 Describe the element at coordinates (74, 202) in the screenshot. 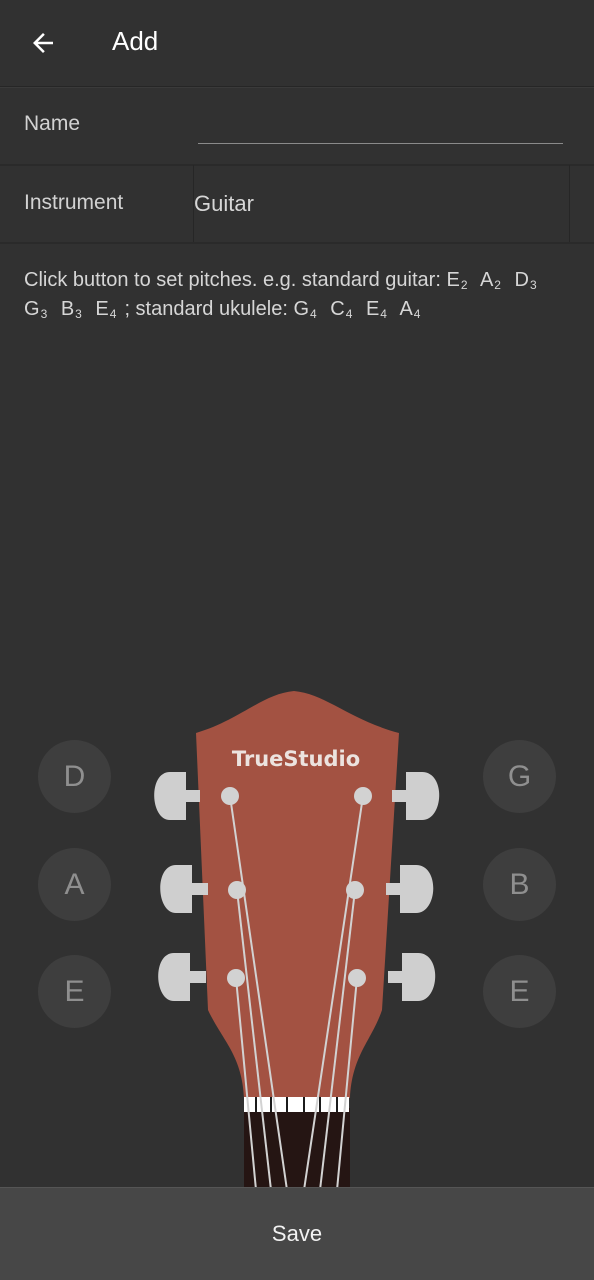

I see `instrument-label: Instrument` at that location.